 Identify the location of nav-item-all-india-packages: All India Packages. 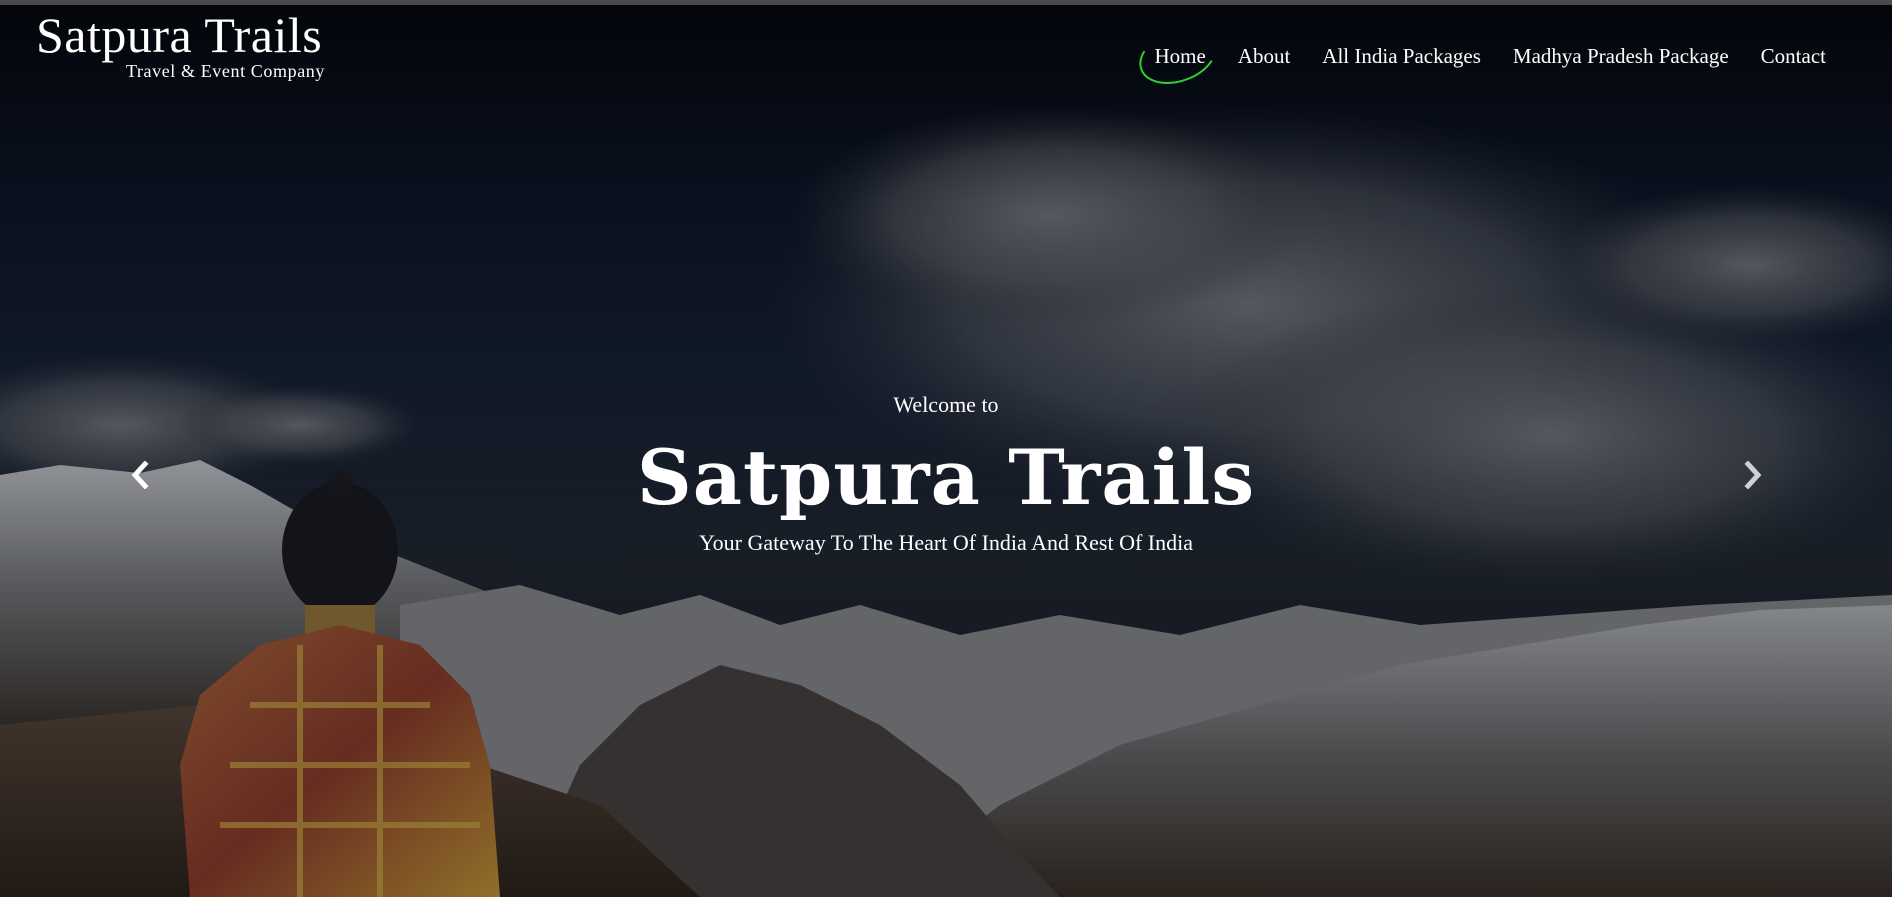
(1401, 56).